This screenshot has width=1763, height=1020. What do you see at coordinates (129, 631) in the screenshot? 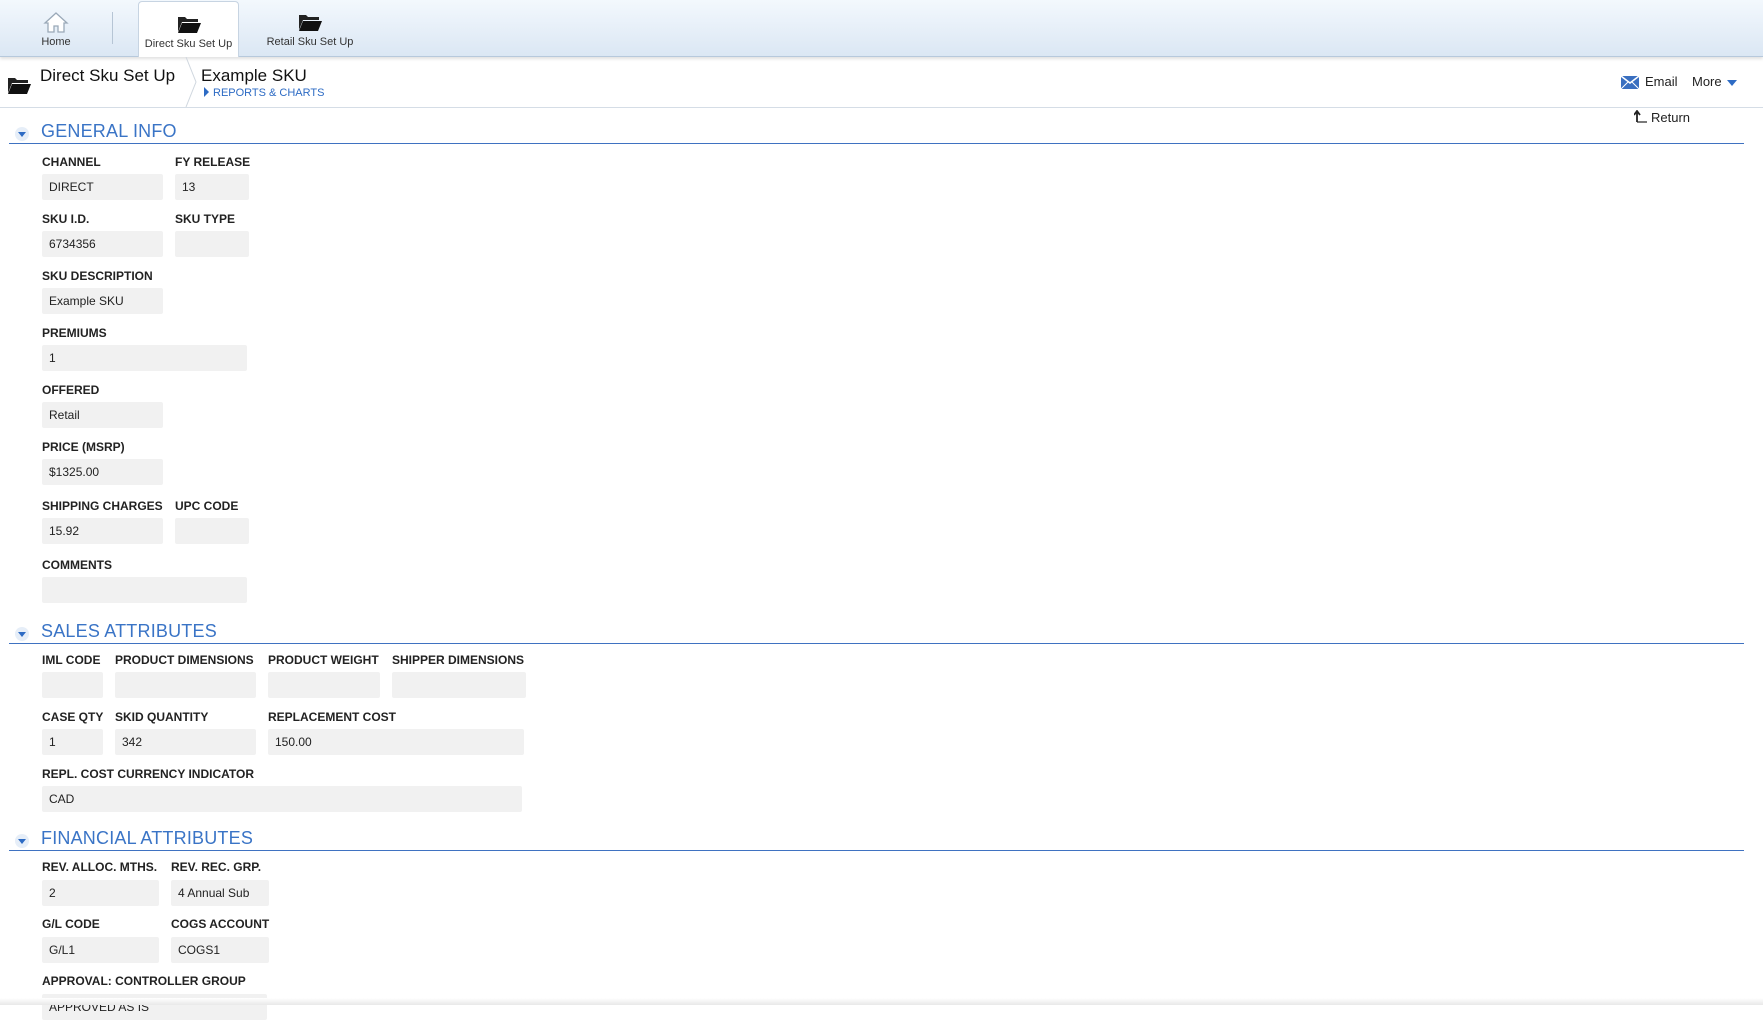
I see `section-title: SALES ATTRIBUTES` at bounding box center [129, 631].